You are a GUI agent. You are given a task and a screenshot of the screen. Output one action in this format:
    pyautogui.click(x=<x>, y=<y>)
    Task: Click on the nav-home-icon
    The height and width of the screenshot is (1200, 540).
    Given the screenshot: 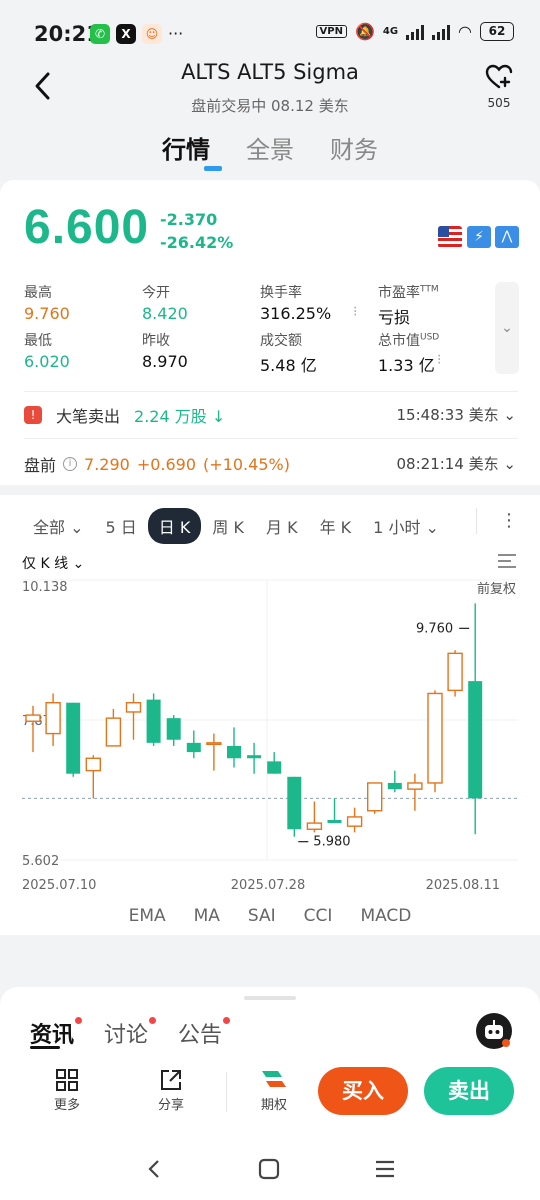 What is the action you would take?
    pyautogui.click(x=269, y=1169)
    